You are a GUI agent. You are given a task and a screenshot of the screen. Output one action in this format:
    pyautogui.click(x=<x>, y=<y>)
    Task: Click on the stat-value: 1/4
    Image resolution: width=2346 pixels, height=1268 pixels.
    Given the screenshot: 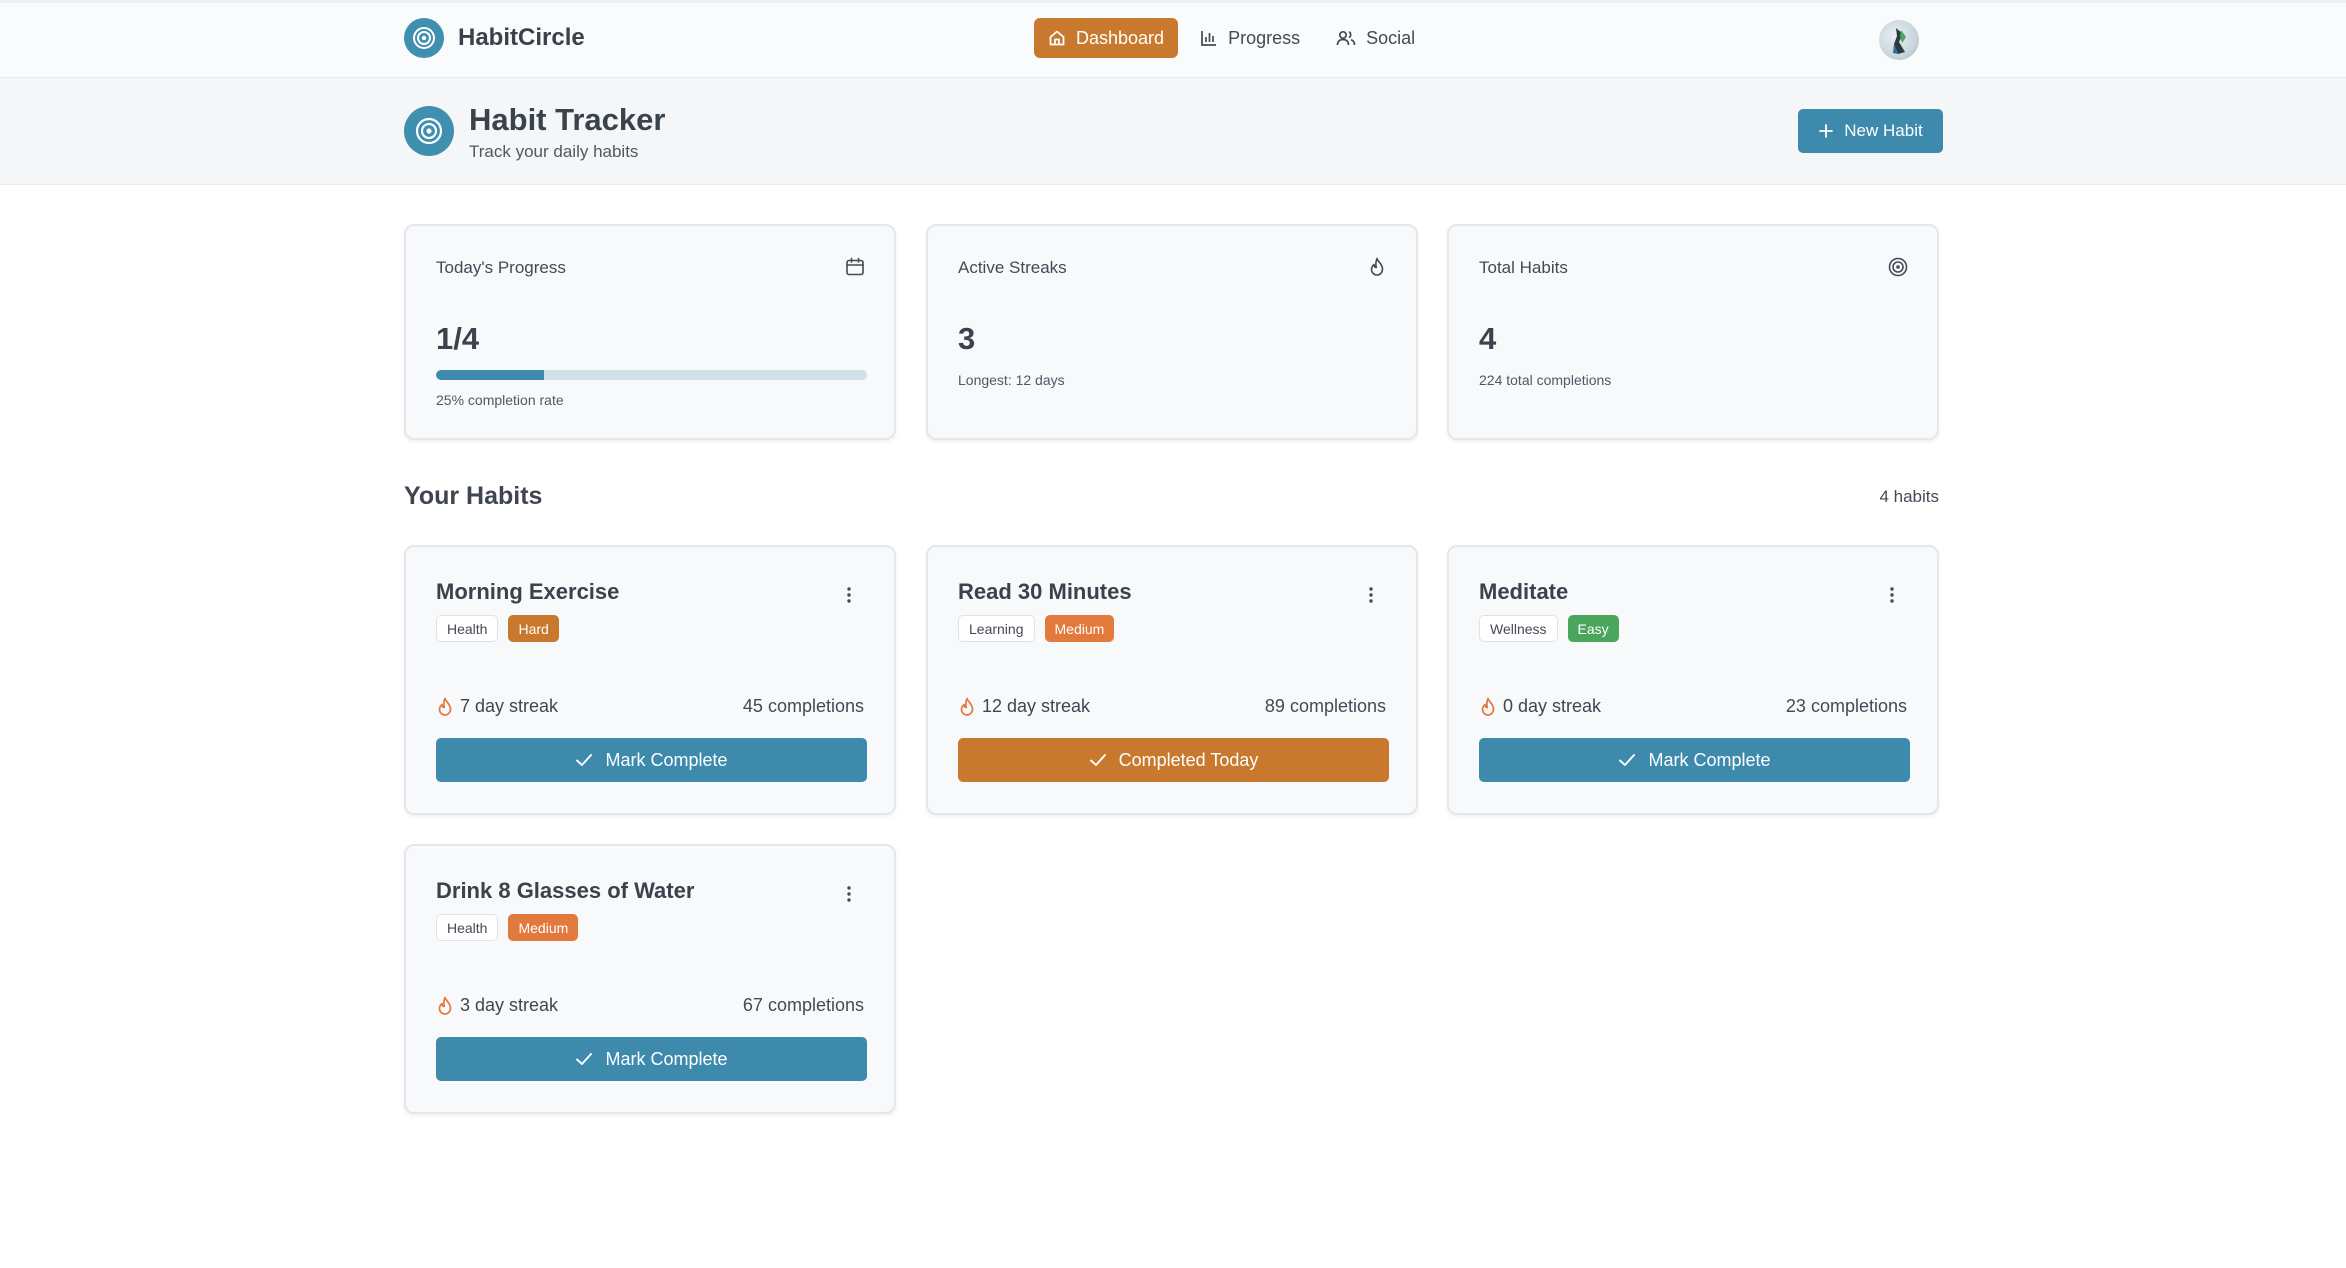 What is the action you would take?
    pyautogui.click(x=458, y=338)
    